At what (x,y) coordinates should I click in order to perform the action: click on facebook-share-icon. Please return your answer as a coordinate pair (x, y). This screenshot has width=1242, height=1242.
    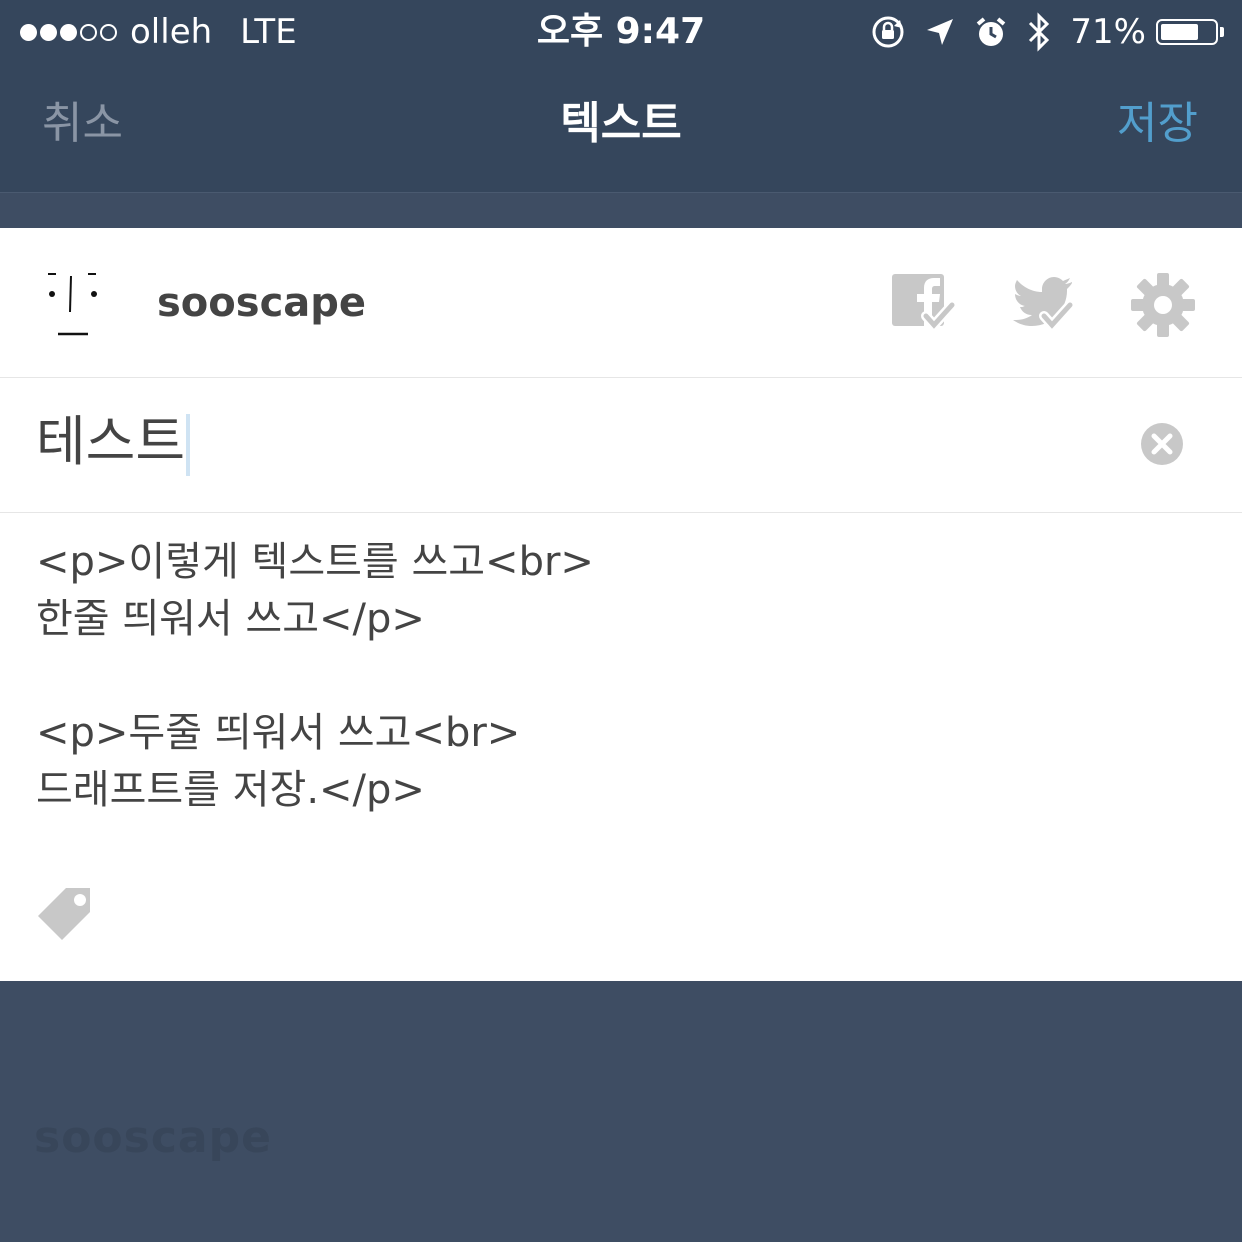
    Looking at the image, I should click on (924, 303).